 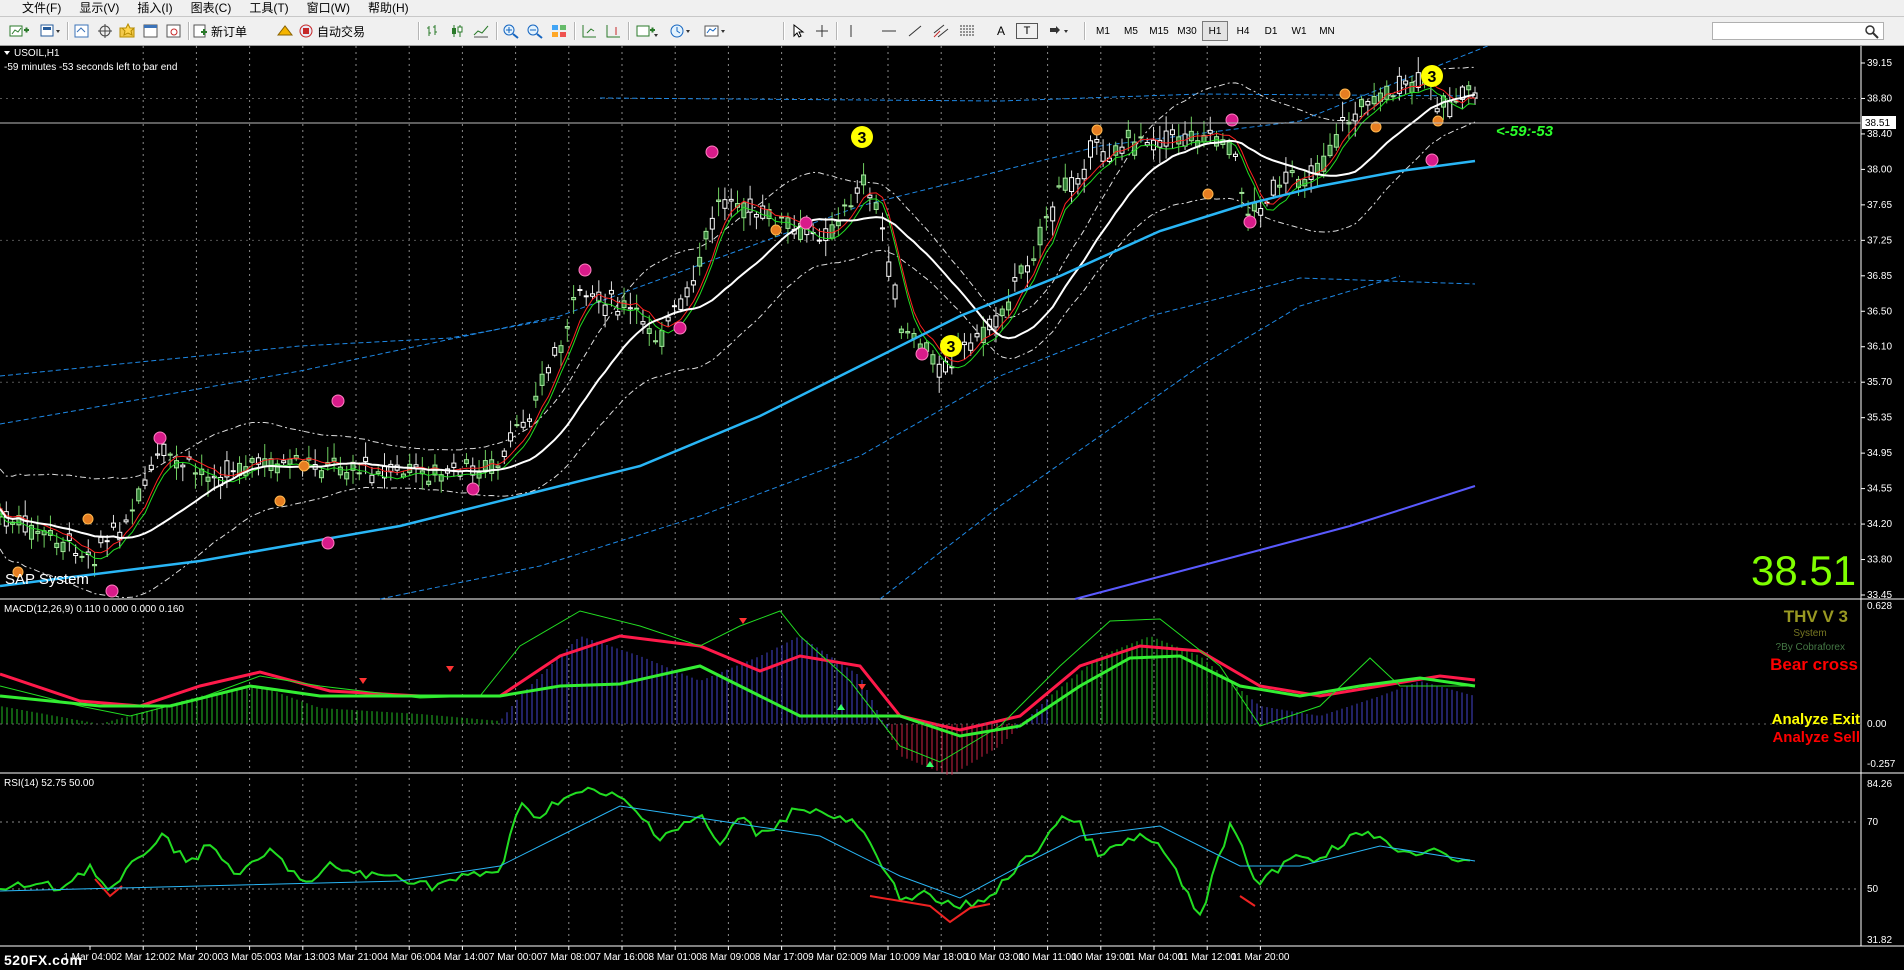 What do you see at coordinates (1059, 31) in the screenshot?
I see `arrows-icon` at bounding box center [1059, 31].